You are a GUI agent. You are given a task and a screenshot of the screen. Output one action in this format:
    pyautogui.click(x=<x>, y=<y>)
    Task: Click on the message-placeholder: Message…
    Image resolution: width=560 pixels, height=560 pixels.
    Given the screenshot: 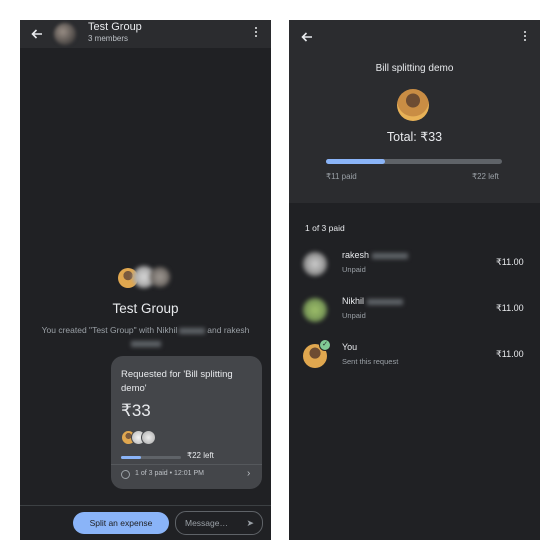 What is the action you would take?
    pyautogui.click(x=206, y=523)
    